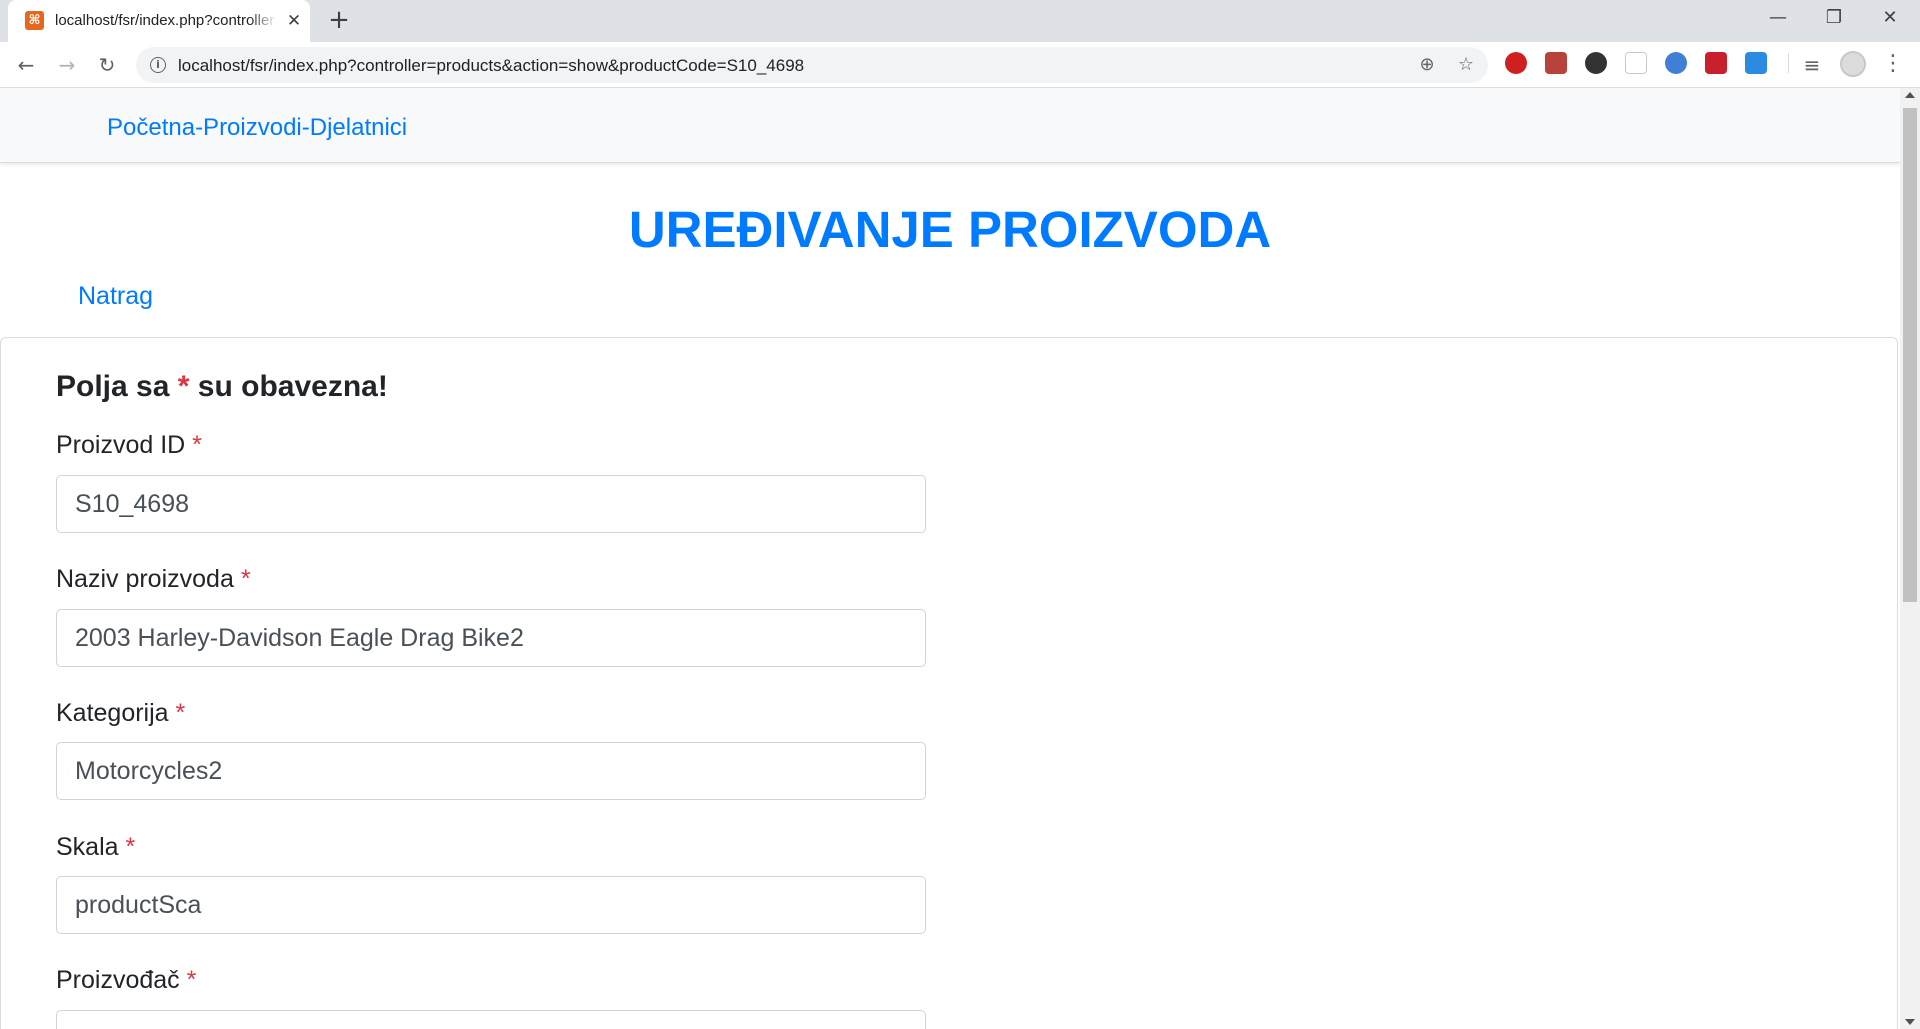 The width and height of the screenshot is (1920, 1029). Describe the element at coordinates (1834, 18) in the screenshot. I see `maximize-icon: ❐` at that location.